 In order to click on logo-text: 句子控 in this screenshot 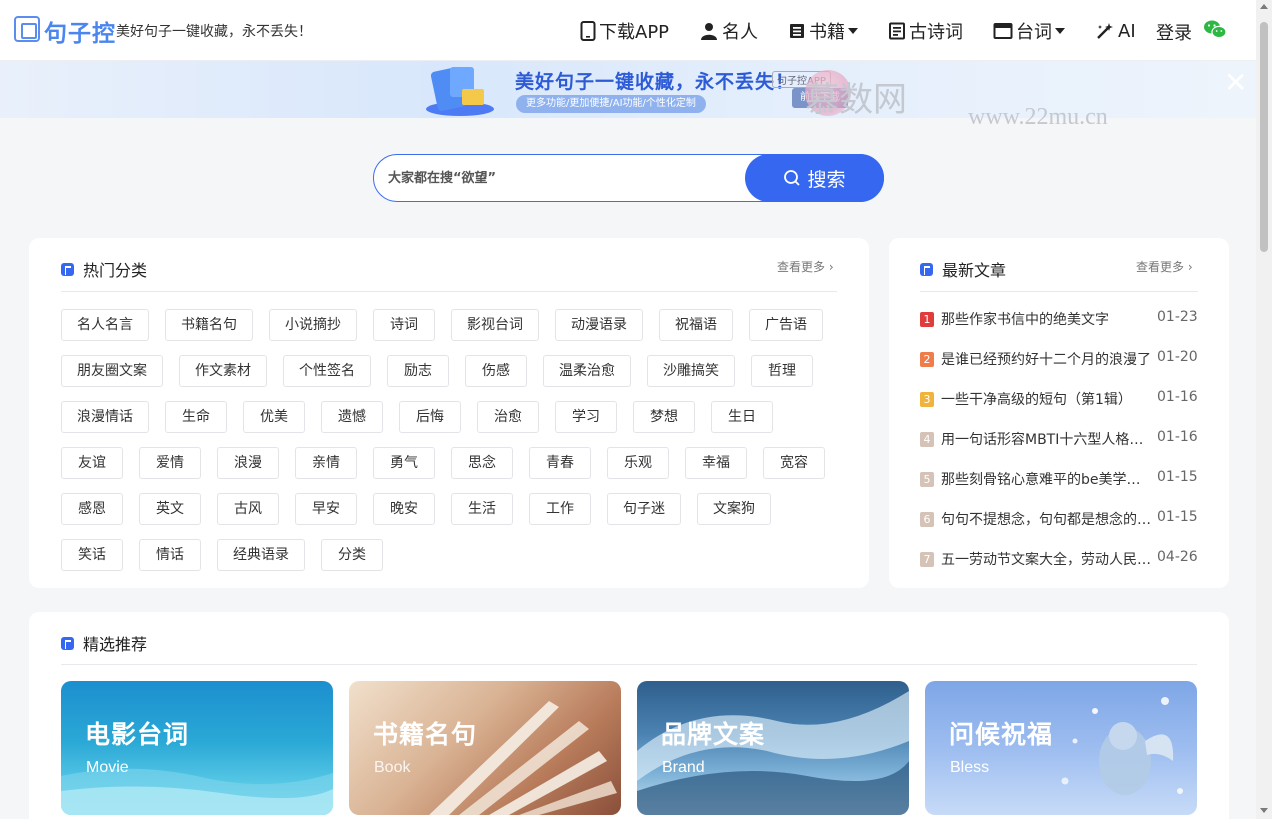, I will do `click(80, 31)`.